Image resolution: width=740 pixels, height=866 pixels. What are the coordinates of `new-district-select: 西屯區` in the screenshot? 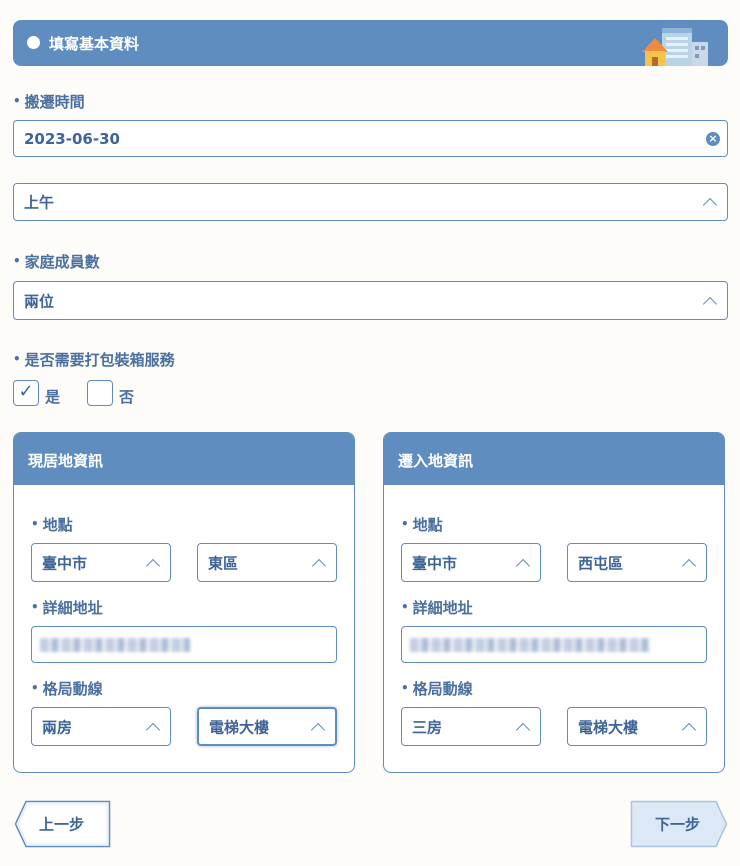 It's located at (637, 562).